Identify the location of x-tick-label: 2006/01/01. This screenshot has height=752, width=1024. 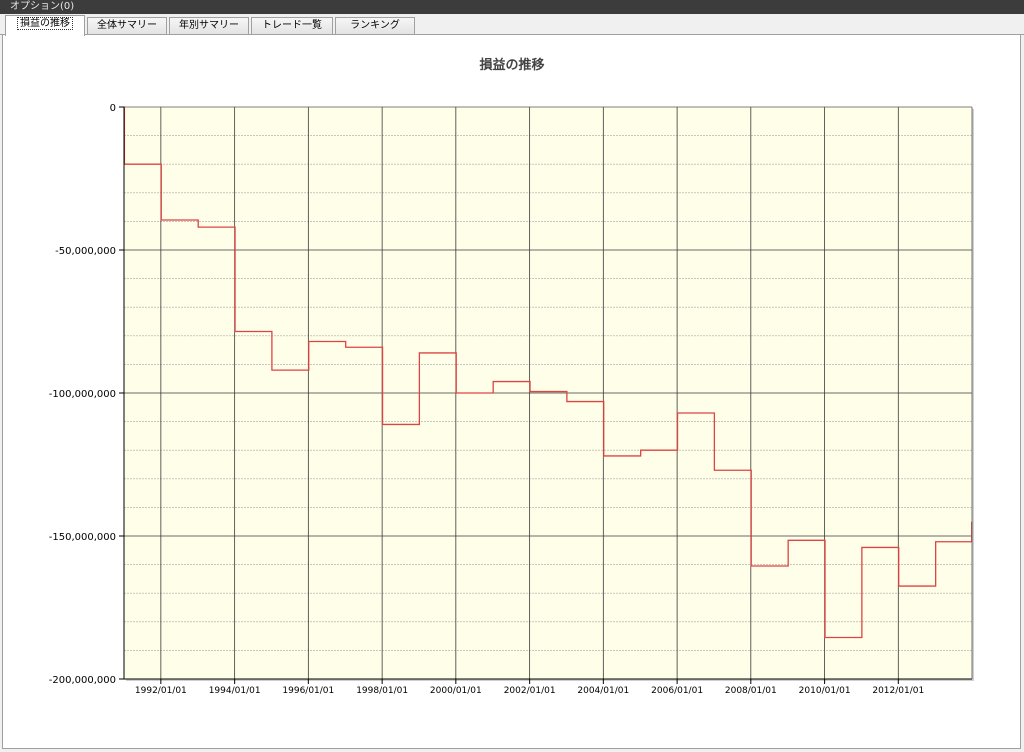
(677, 691).